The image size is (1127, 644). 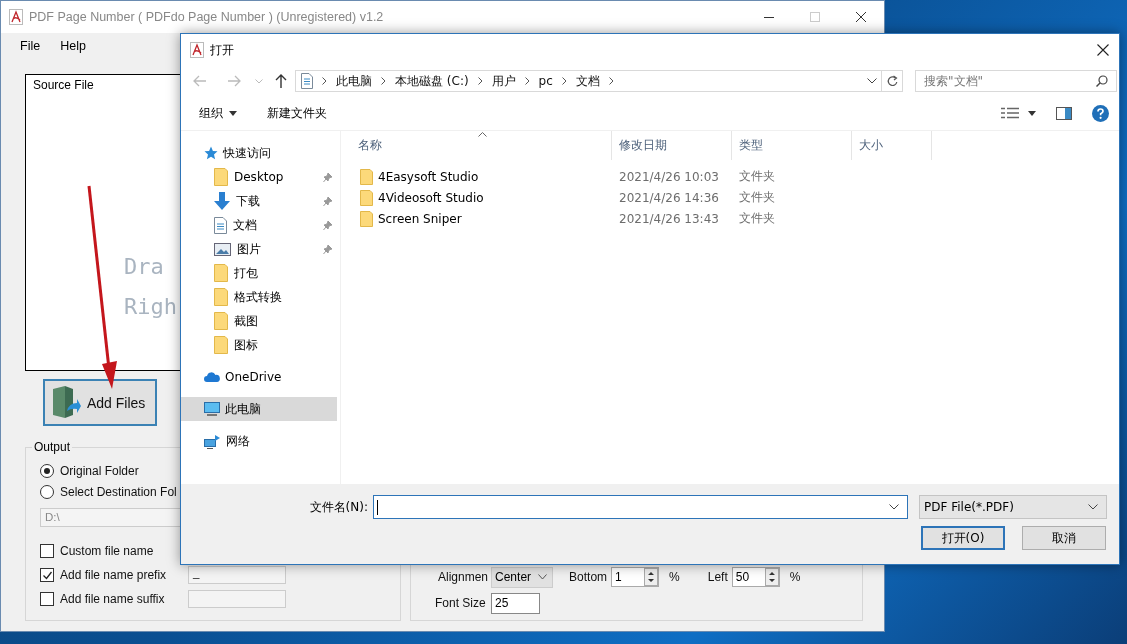 What do you see at coordinates (259, 201) in the screenshot?
I see `nav-item: 下载` at bounding box center [259, 201].